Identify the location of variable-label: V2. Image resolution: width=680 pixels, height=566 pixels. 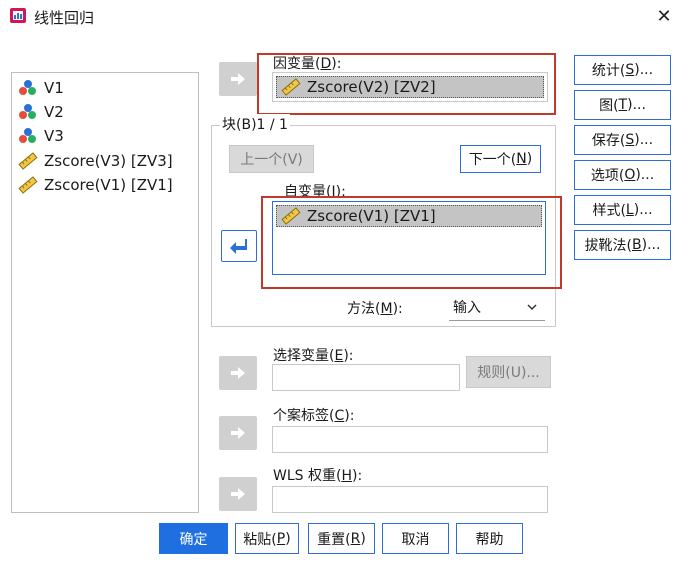
(54, 112).